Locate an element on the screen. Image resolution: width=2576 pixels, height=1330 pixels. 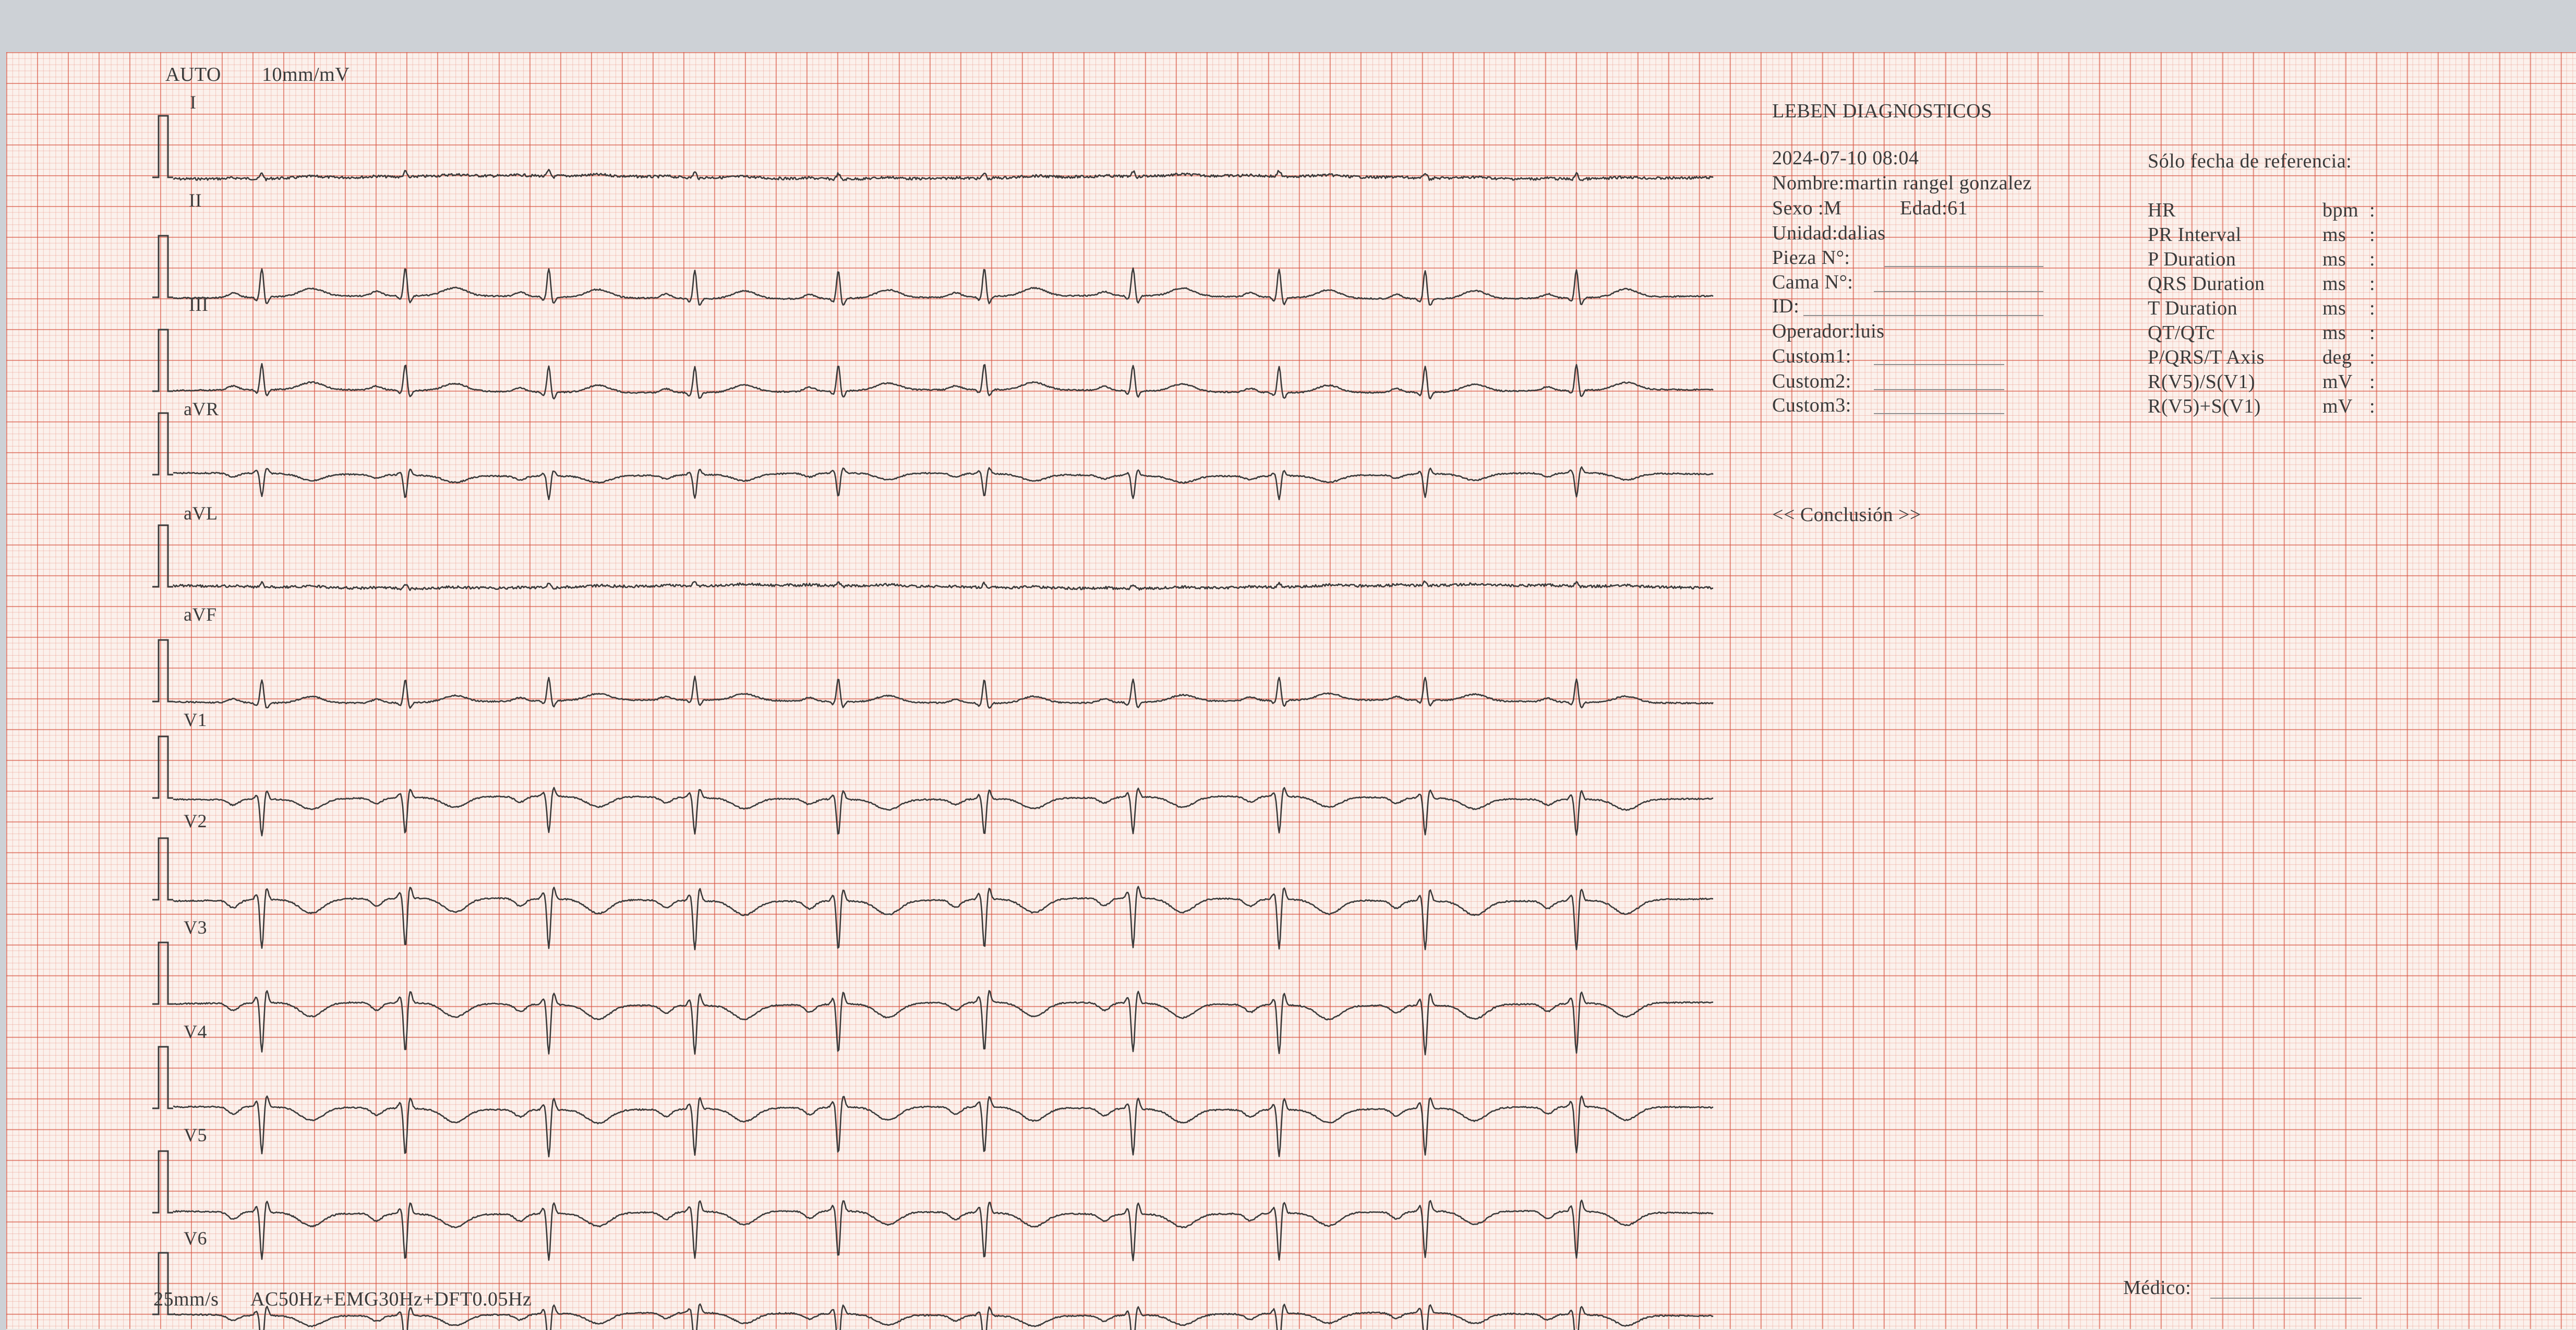
measure-unit-qrs: ms is located at coordinates (2334, 284).